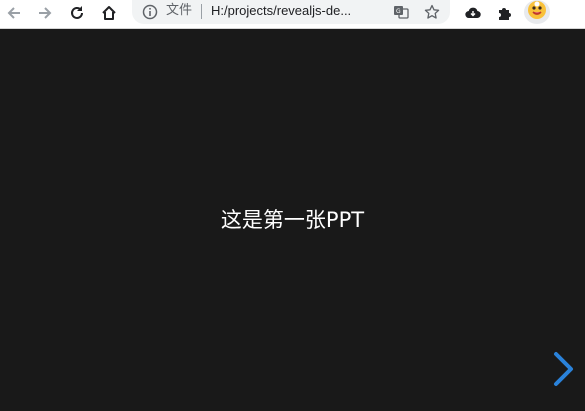 This screenshot has height=411, width=585. I want to click on omnibox-divider, so click(201, 11).